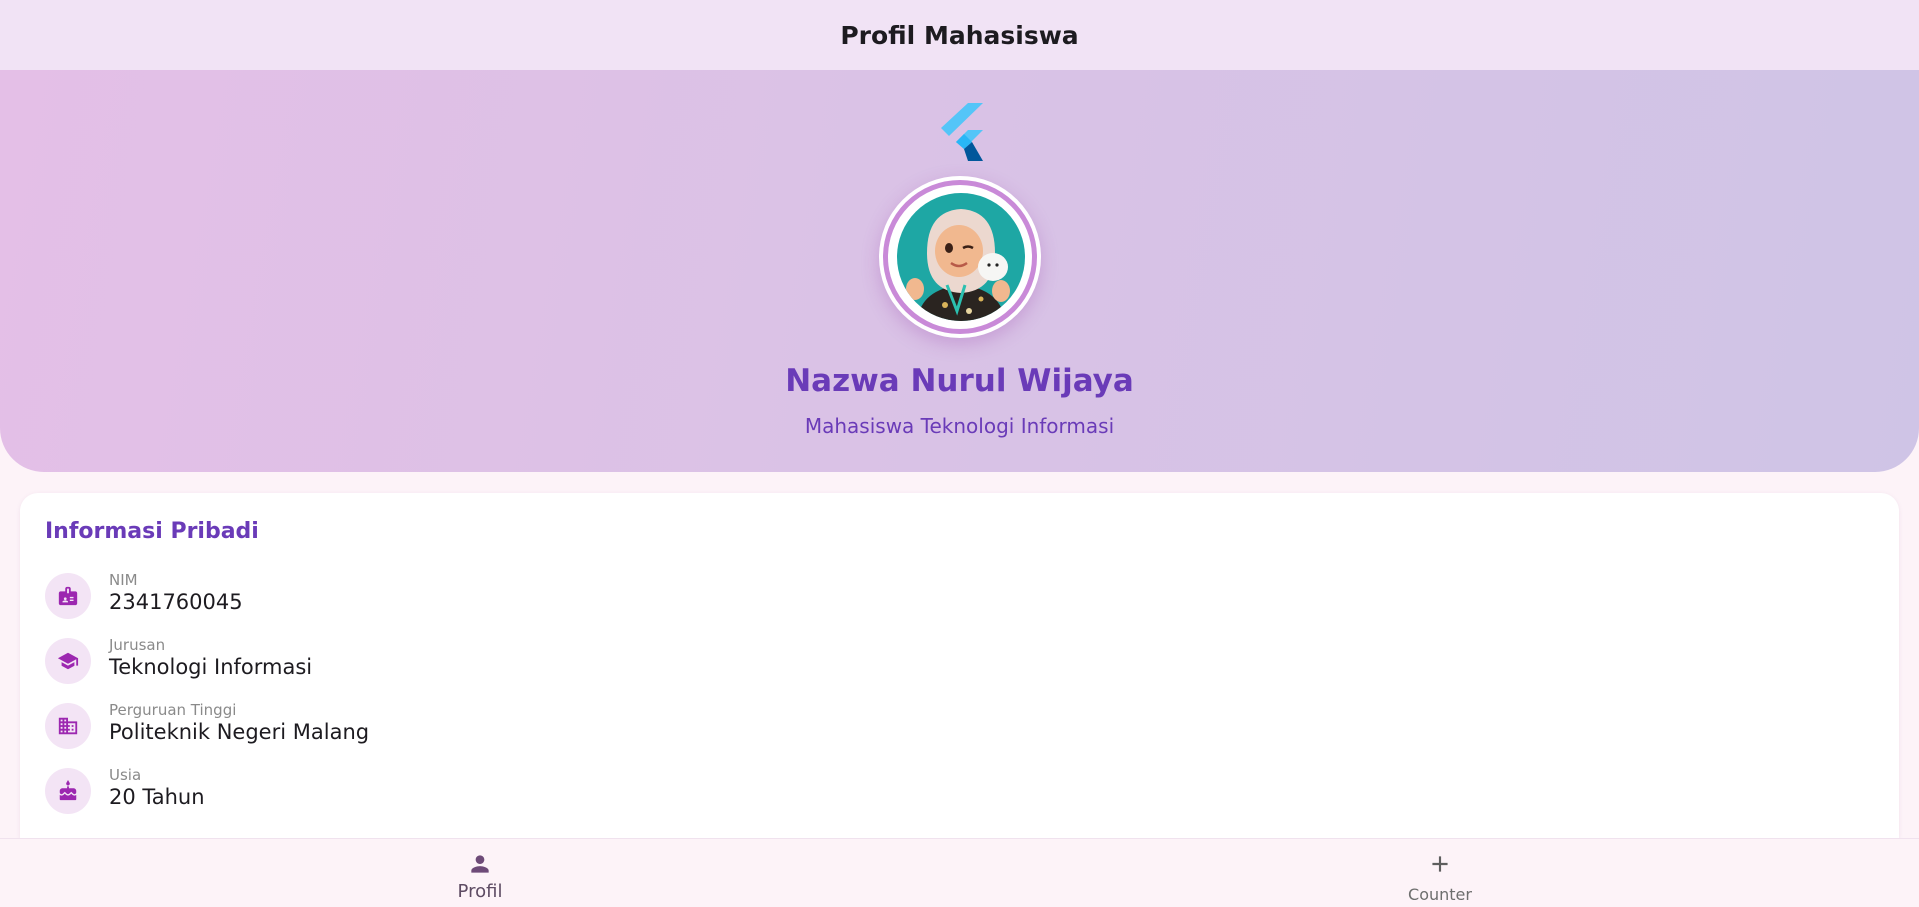 Image resolution: width=1919 pixels, height=907 pixels. What do you see at coordinates (123, 580) in the screenshot?
I see `info-label: NIM` at bounding box center [123, 580].